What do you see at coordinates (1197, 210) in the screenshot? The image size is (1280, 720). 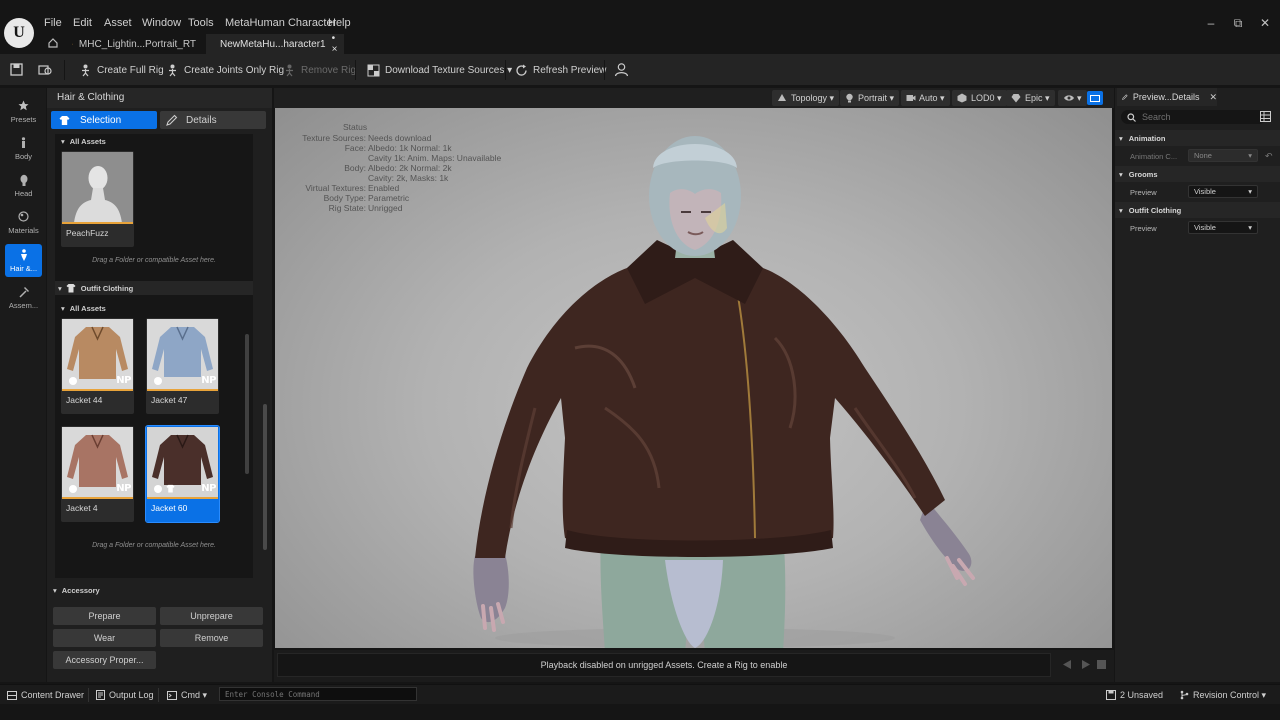 I see `outfit-clothing-section-header: ▾ Outfit Clothing` at bounding box center [1197, 210].